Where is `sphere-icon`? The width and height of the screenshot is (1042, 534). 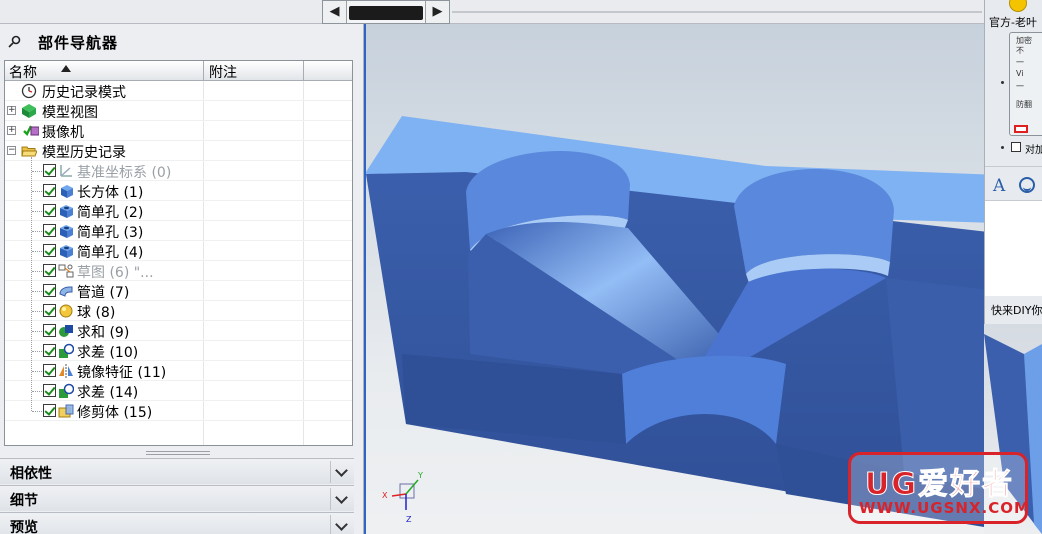
sphere-icon is located at coordinates (66, 311).